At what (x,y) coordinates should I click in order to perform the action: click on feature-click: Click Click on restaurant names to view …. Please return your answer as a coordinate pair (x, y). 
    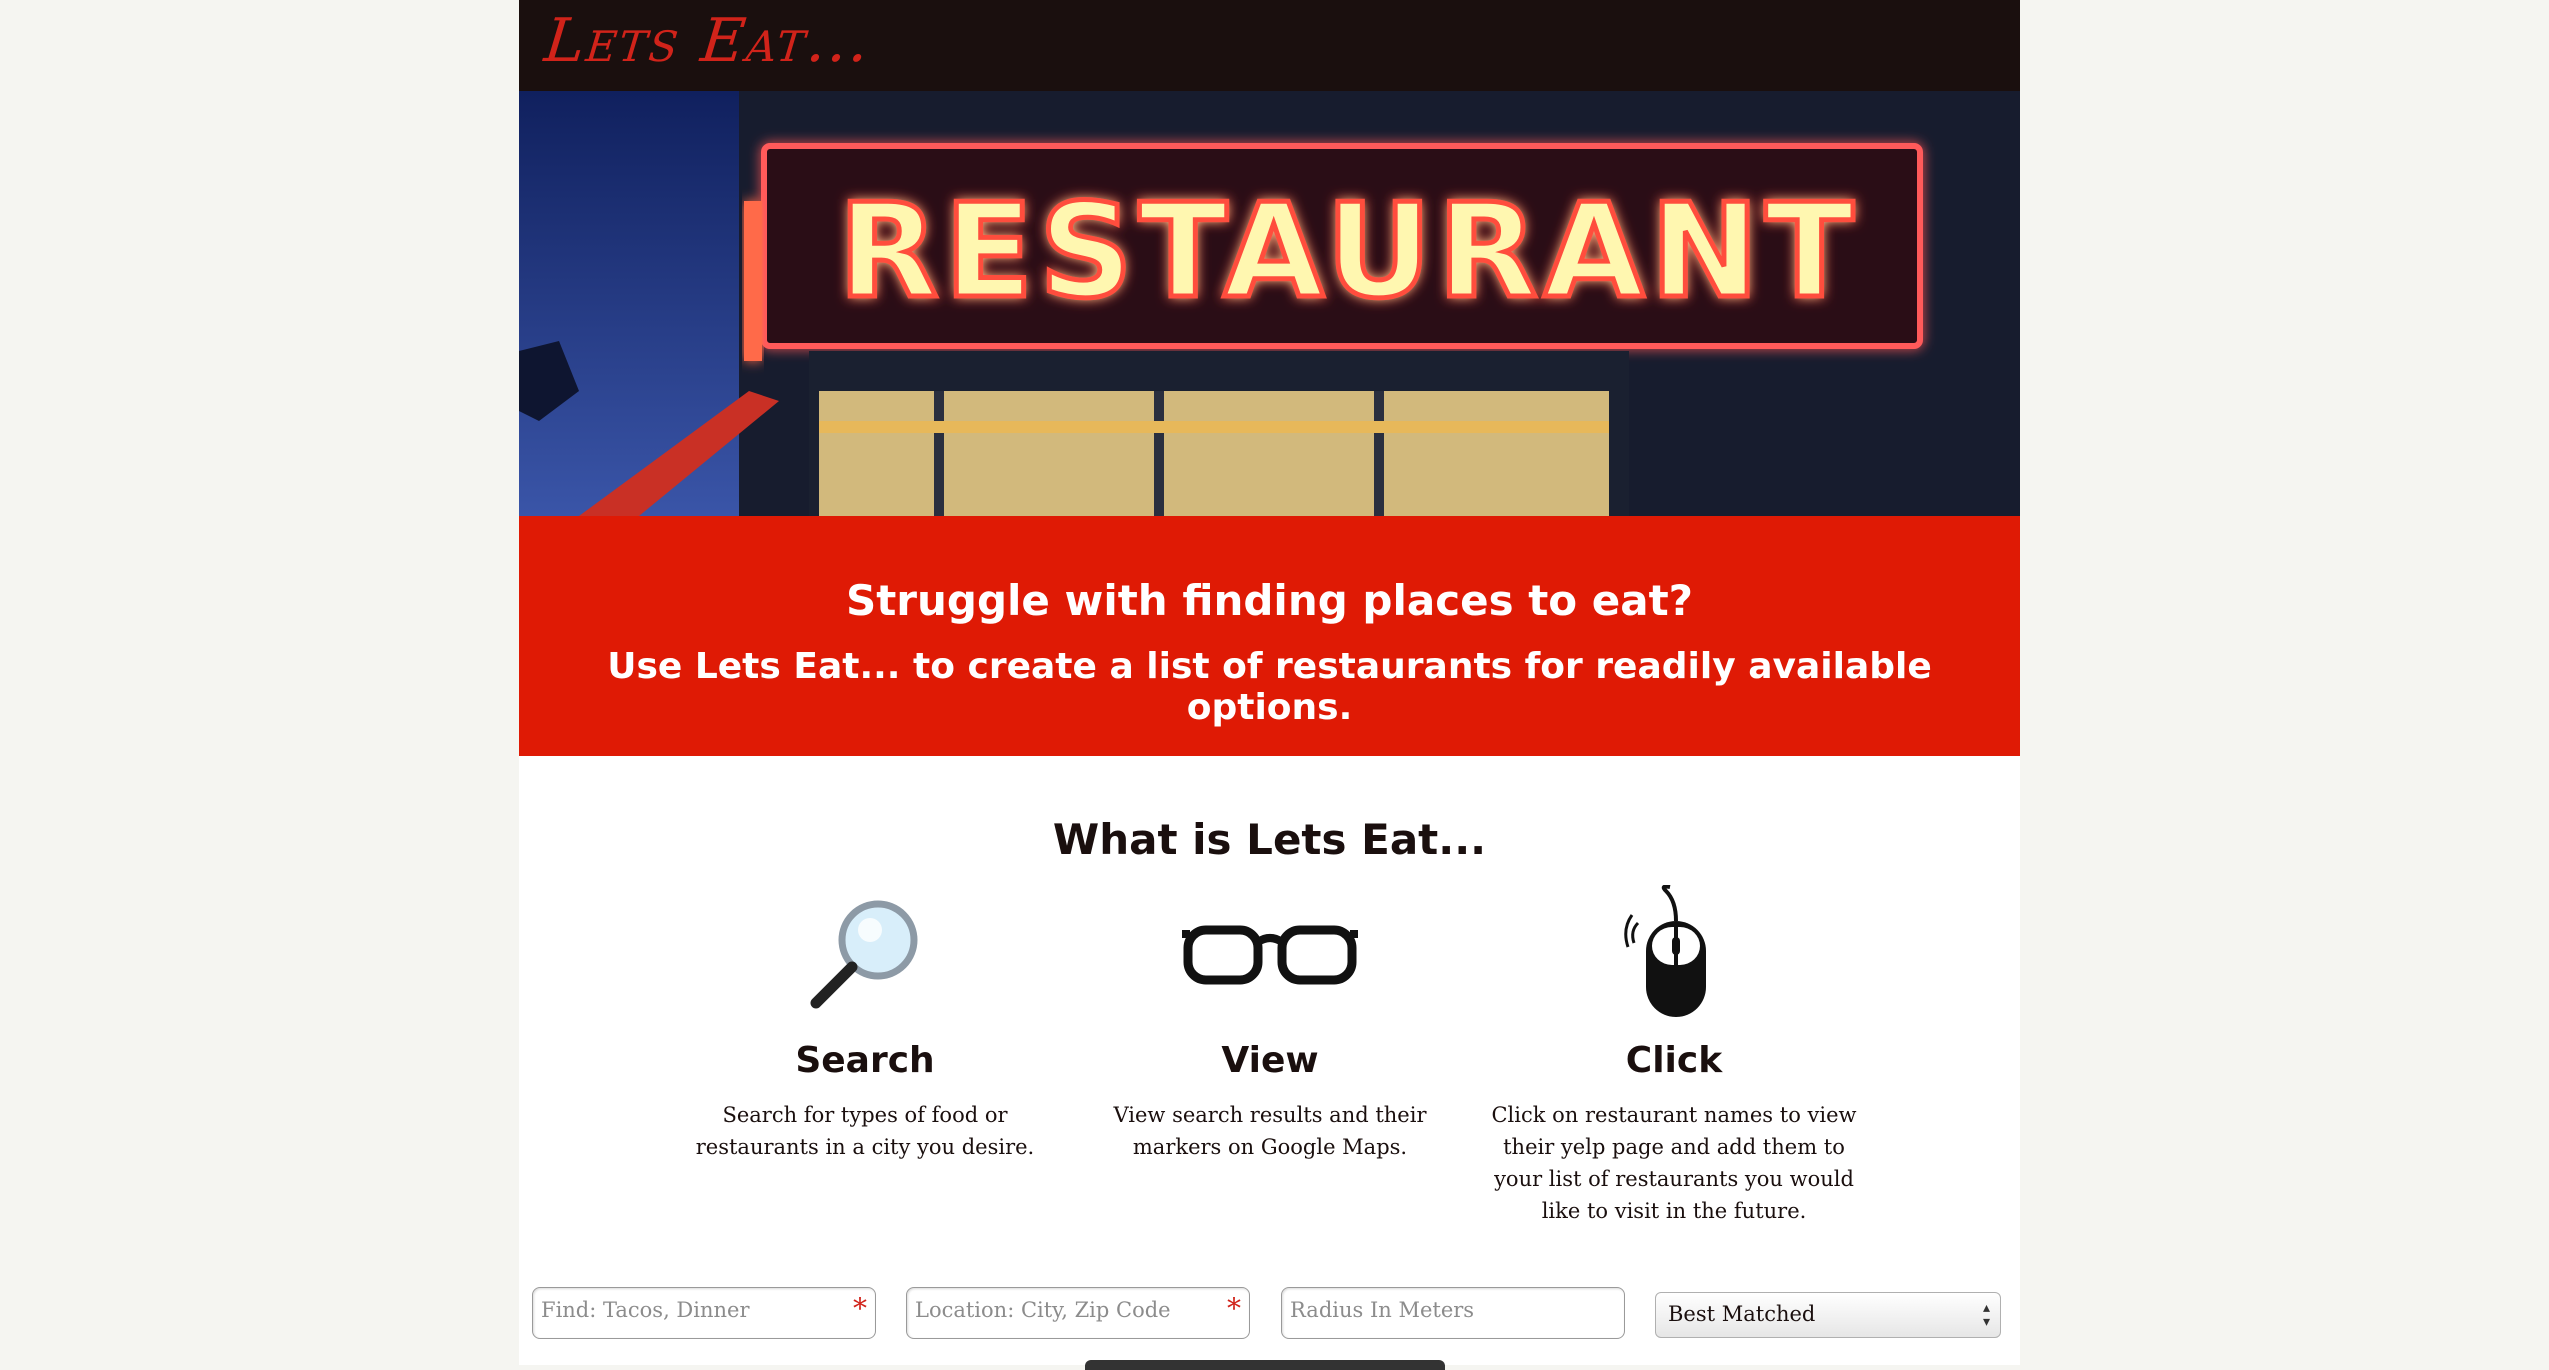
    Looking at the image, I should click on (1674, 1056).